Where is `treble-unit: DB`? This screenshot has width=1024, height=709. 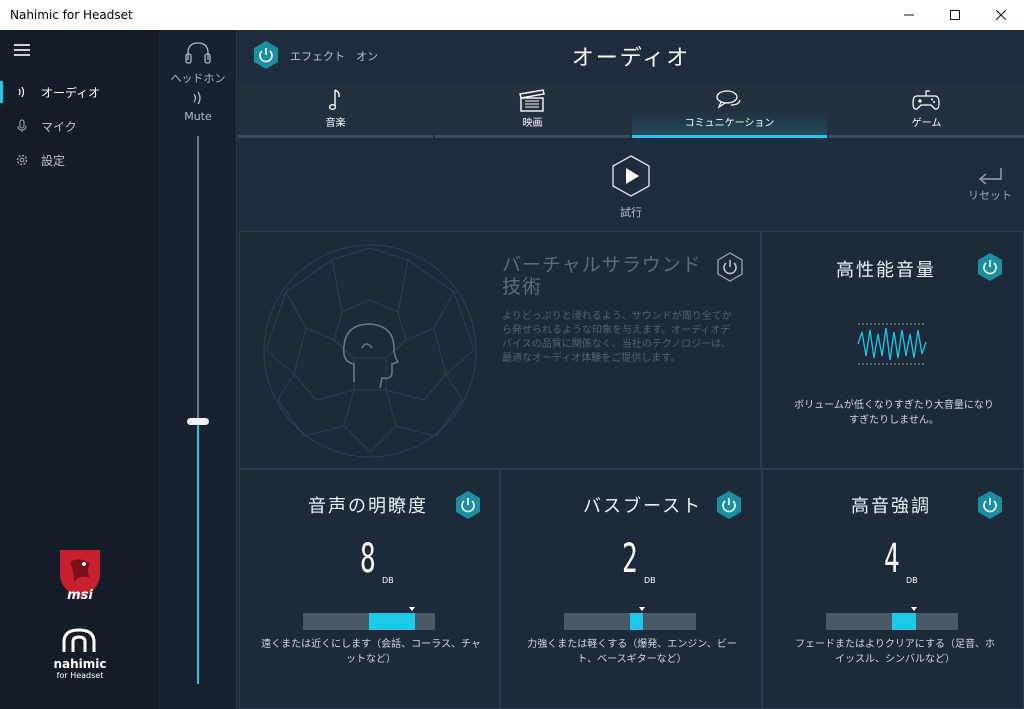 treble-unit: DB is located at coordinates (912, 580).